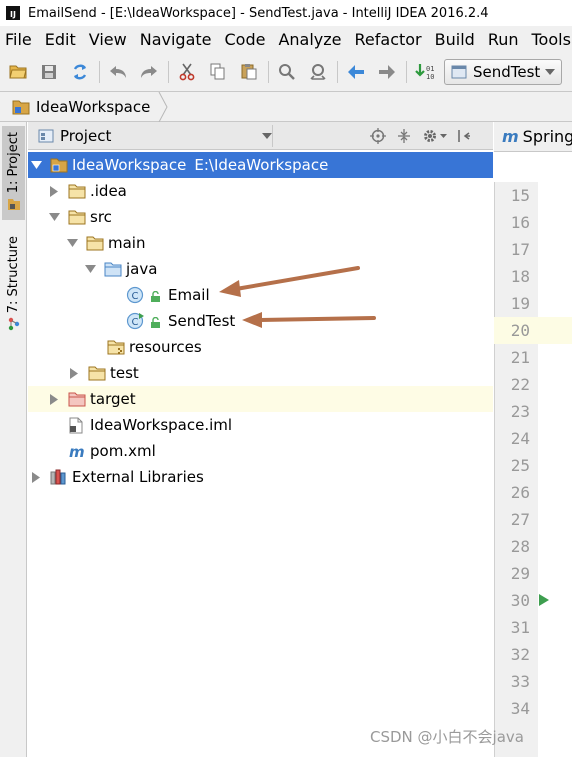 The width and height of the screenshot is (572, 757). I want to click on run-configuration-select: SendTest, so click(503, 71).